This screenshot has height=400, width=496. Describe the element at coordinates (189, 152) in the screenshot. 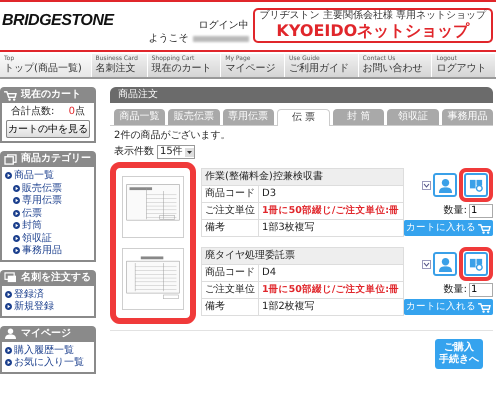

I see `dropdown-arrow-icon` at that location.